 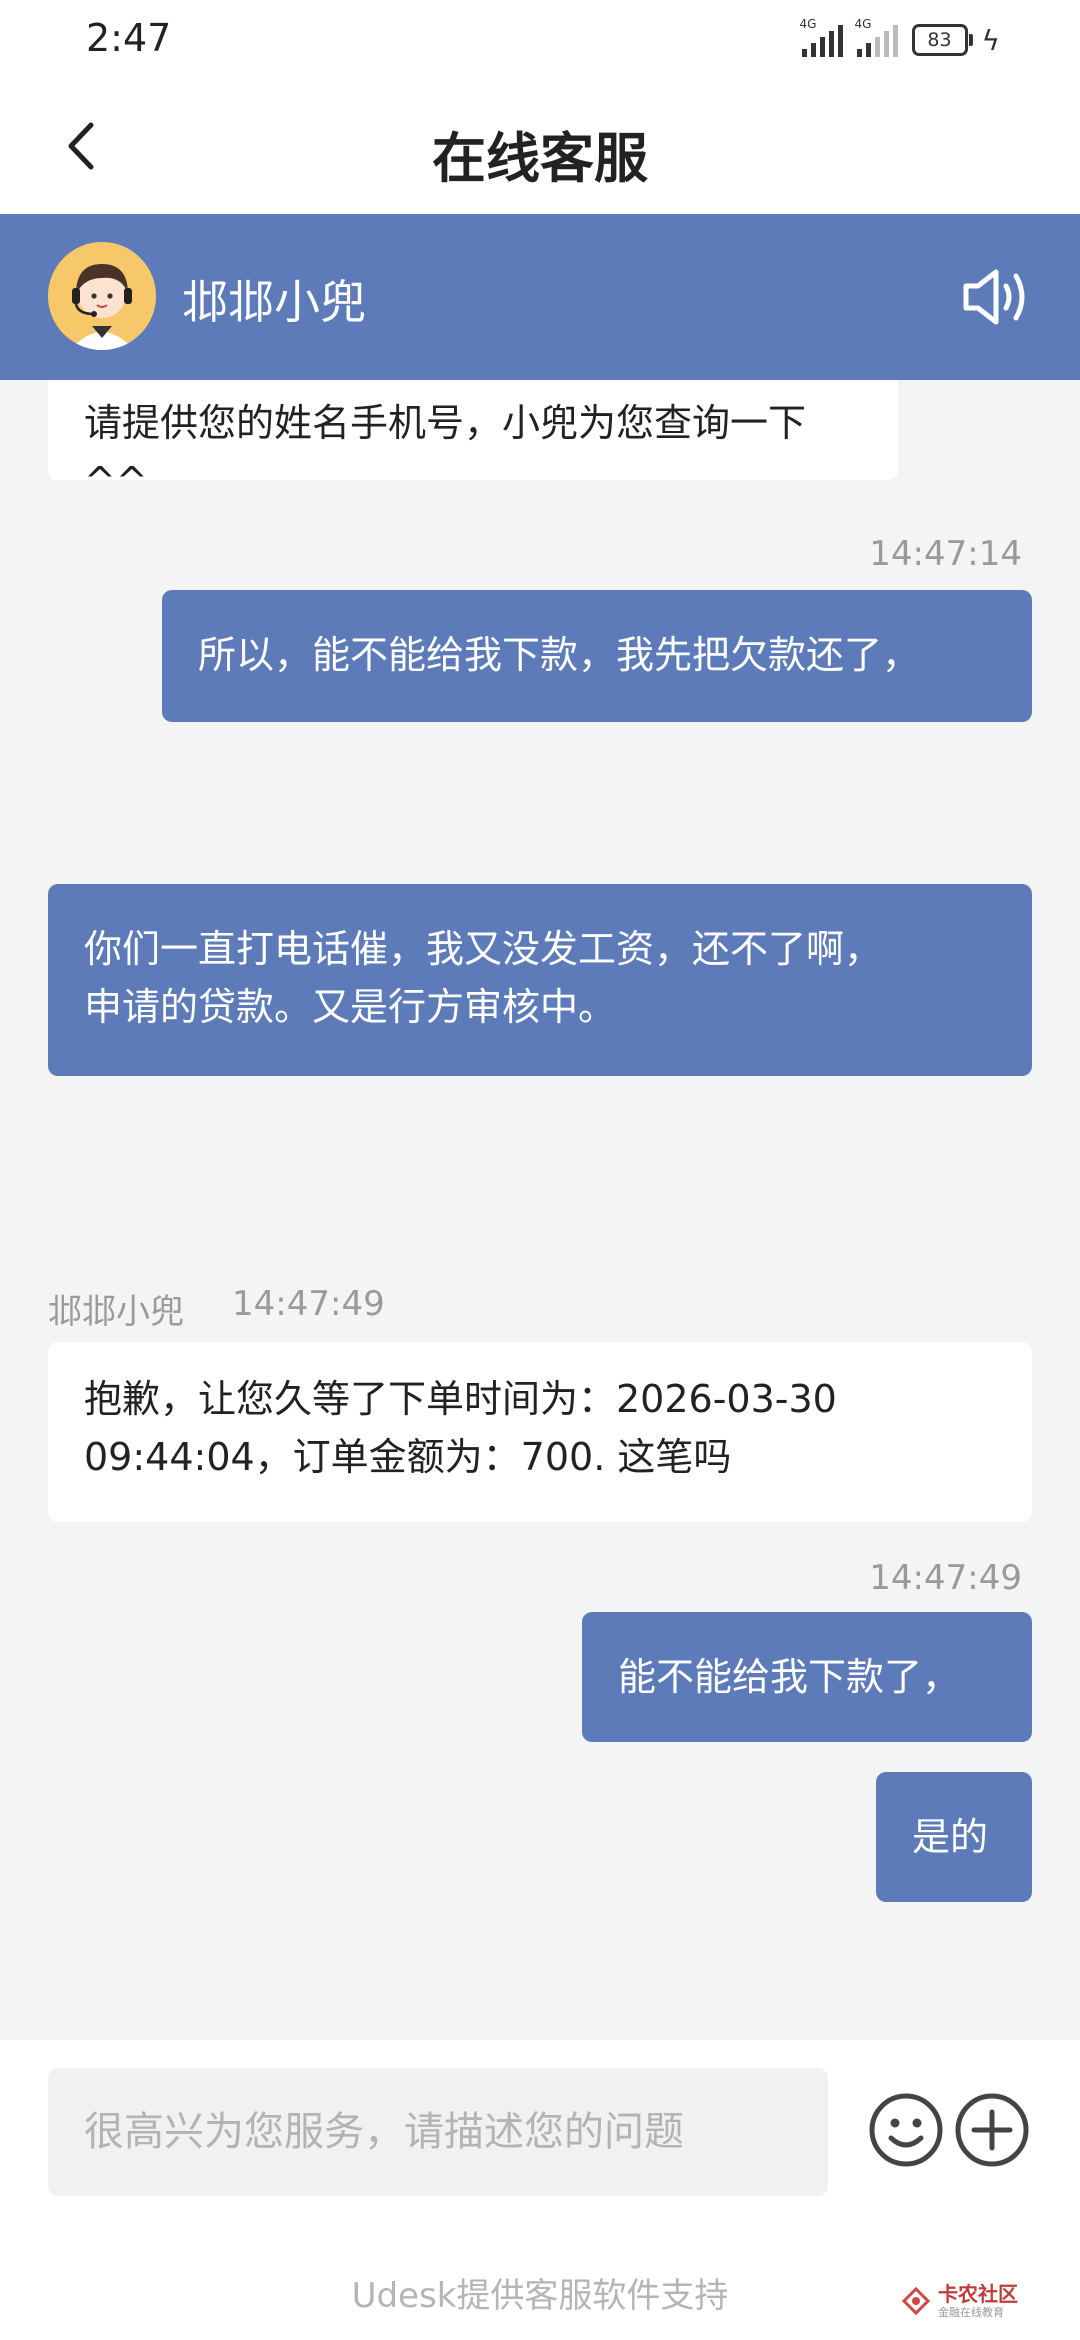 I want to click on speaker-icon, so click(x=994, y=297).